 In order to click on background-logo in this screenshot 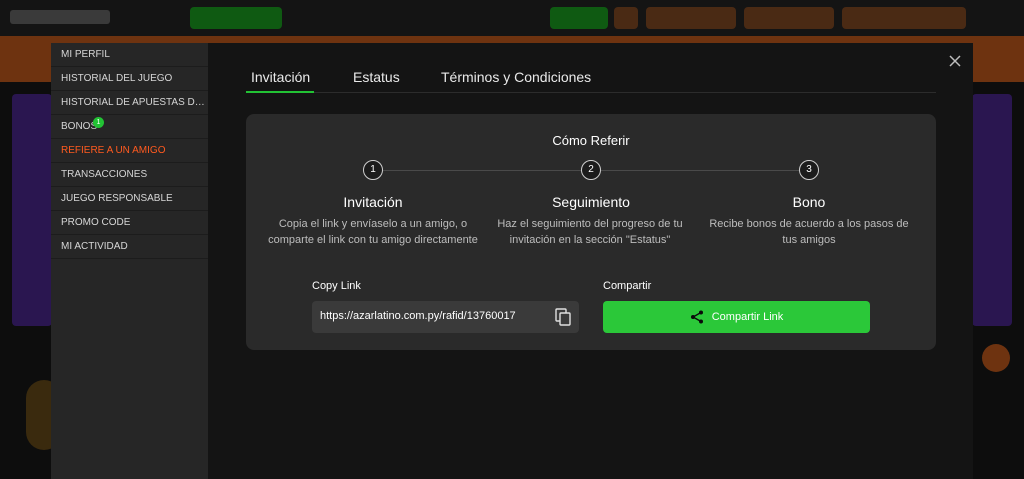, I will do `click(60, 17)`.